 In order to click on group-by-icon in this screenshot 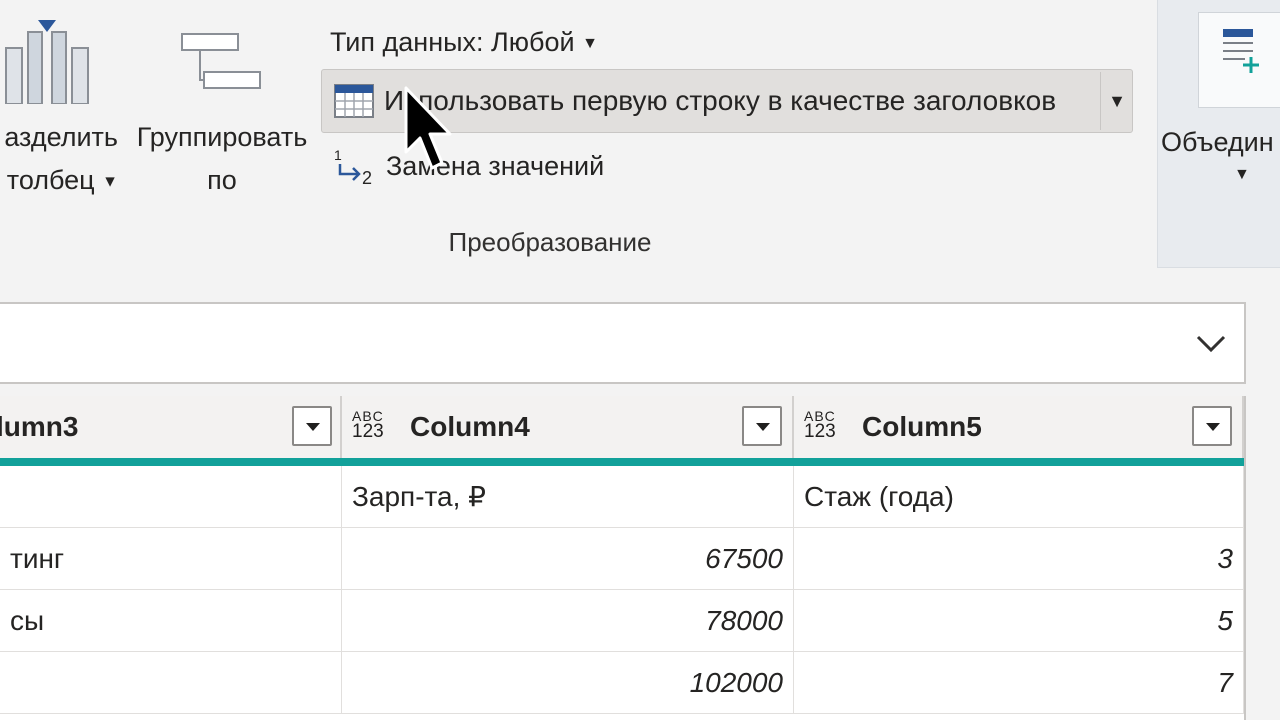, I will do `click(221, 61)`.